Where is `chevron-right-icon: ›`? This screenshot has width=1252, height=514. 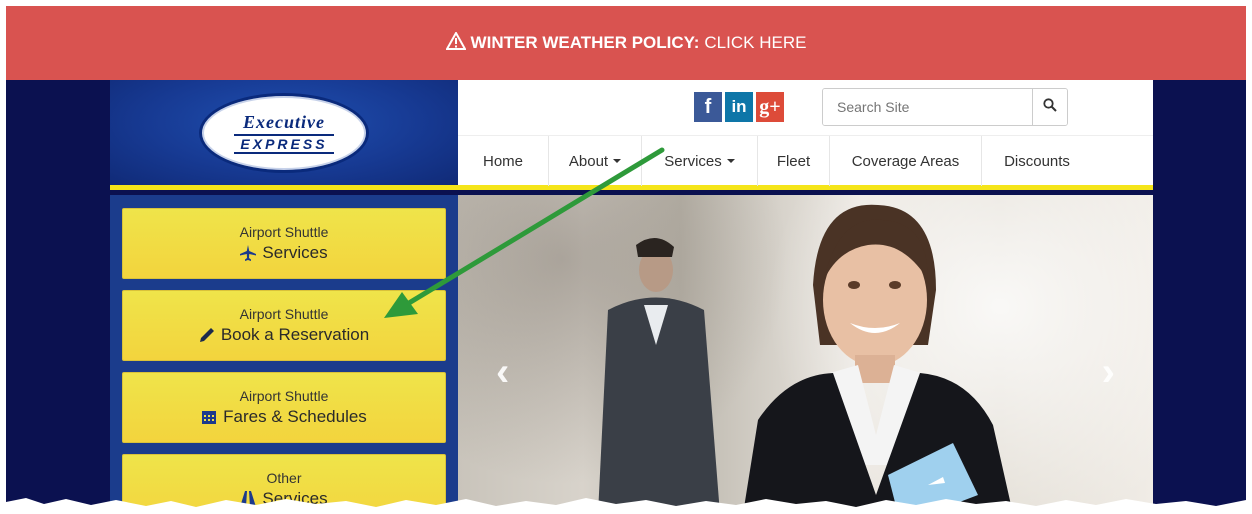
chevron-right-icon: › is located at coordinates (1108, 372).